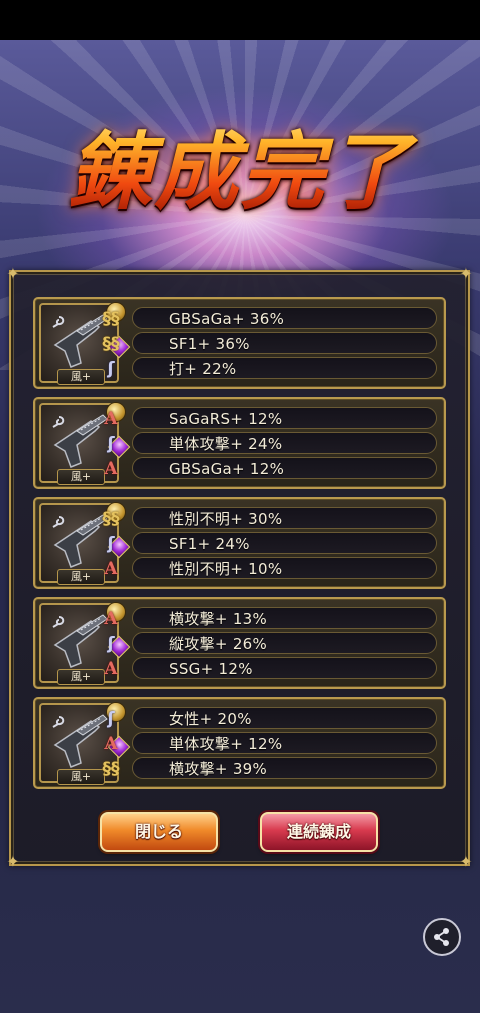 This screenshot has width=480, height=1013. What do you see at coordinates (203, 369) in the screenshot?
I see `stat-text: 打+ 22%` at bounding box center [203, 369].